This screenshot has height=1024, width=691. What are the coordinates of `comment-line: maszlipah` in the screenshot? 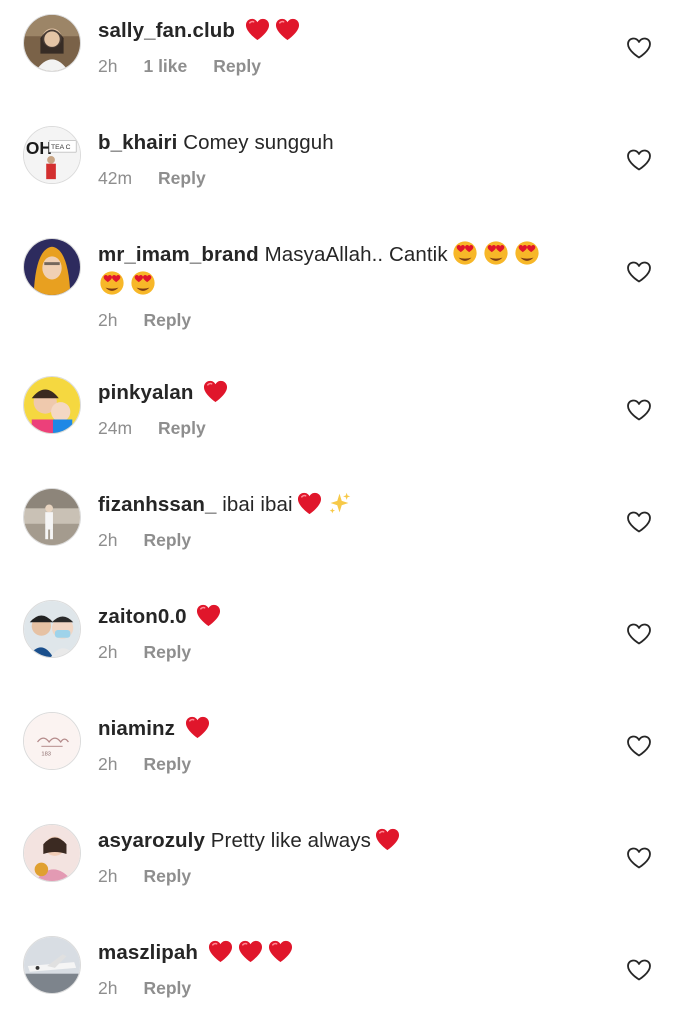 It's located at (348, 953).